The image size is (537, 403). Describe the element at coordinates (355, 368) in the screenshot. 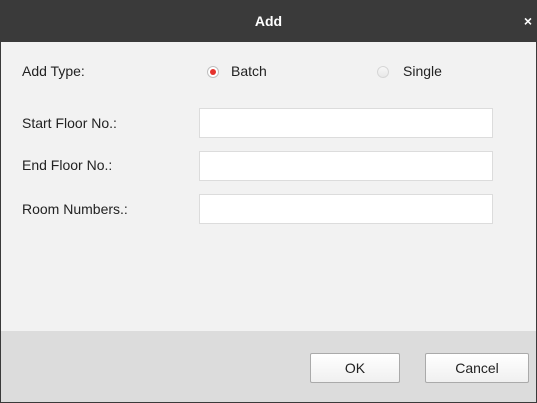

I see `ok-button: OK` at that location.